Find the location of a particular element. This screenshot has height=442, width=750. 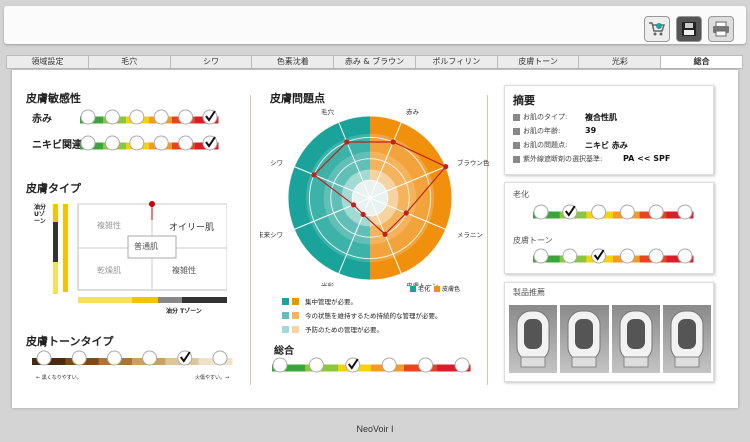

tab-0: 領域設定 is located at coordinates (48, 62).